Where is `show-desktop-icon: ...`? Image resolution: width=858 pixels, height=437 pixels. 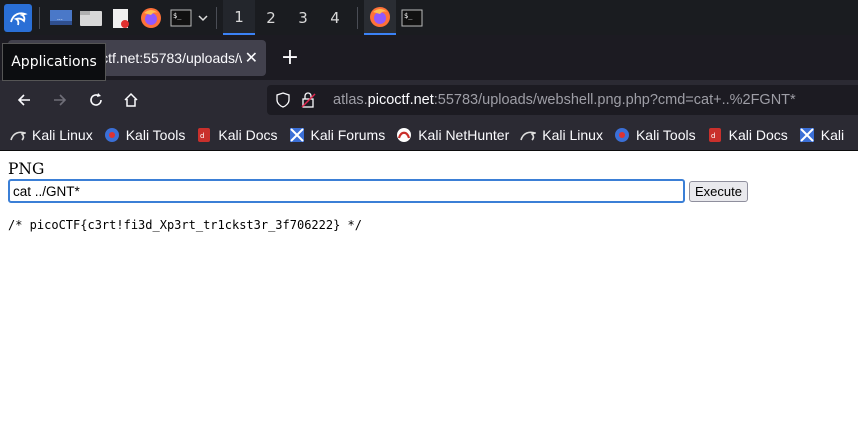 show-desktop-icon: ... is located at coordinates (61, 18).